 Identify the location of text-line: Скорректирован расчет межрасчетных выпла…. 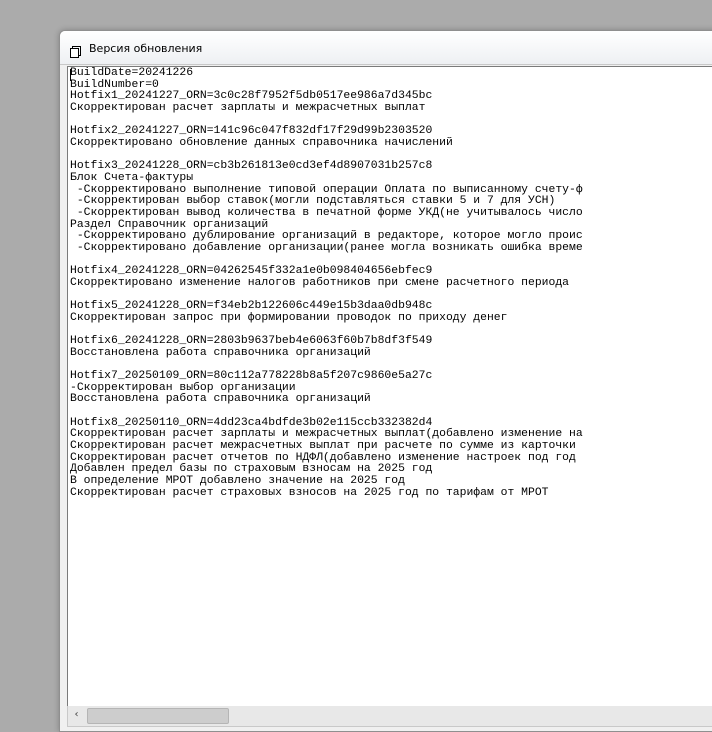
(326, 446).